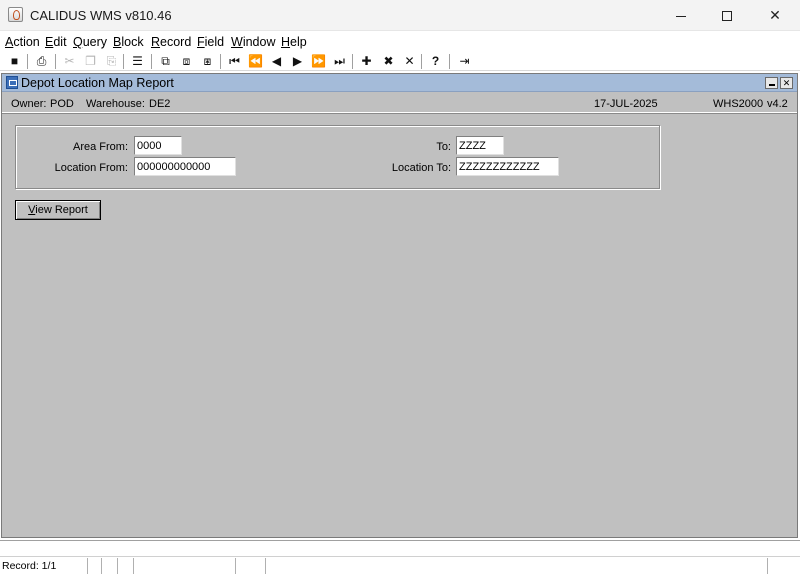 Image resolution: width=800 pixels, height=574 pixels. I want to click on clear-record-icon: ✕, so click(409, 61).